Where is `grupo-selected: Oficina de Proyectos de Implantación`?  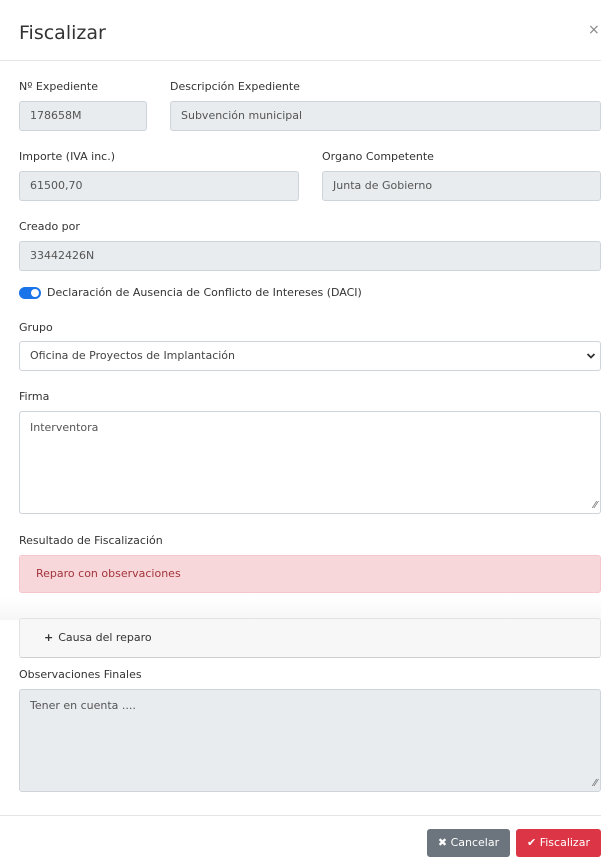 grupo-selected: Oficina de Proyectos de Implantación is located at coordinates (133, 355).